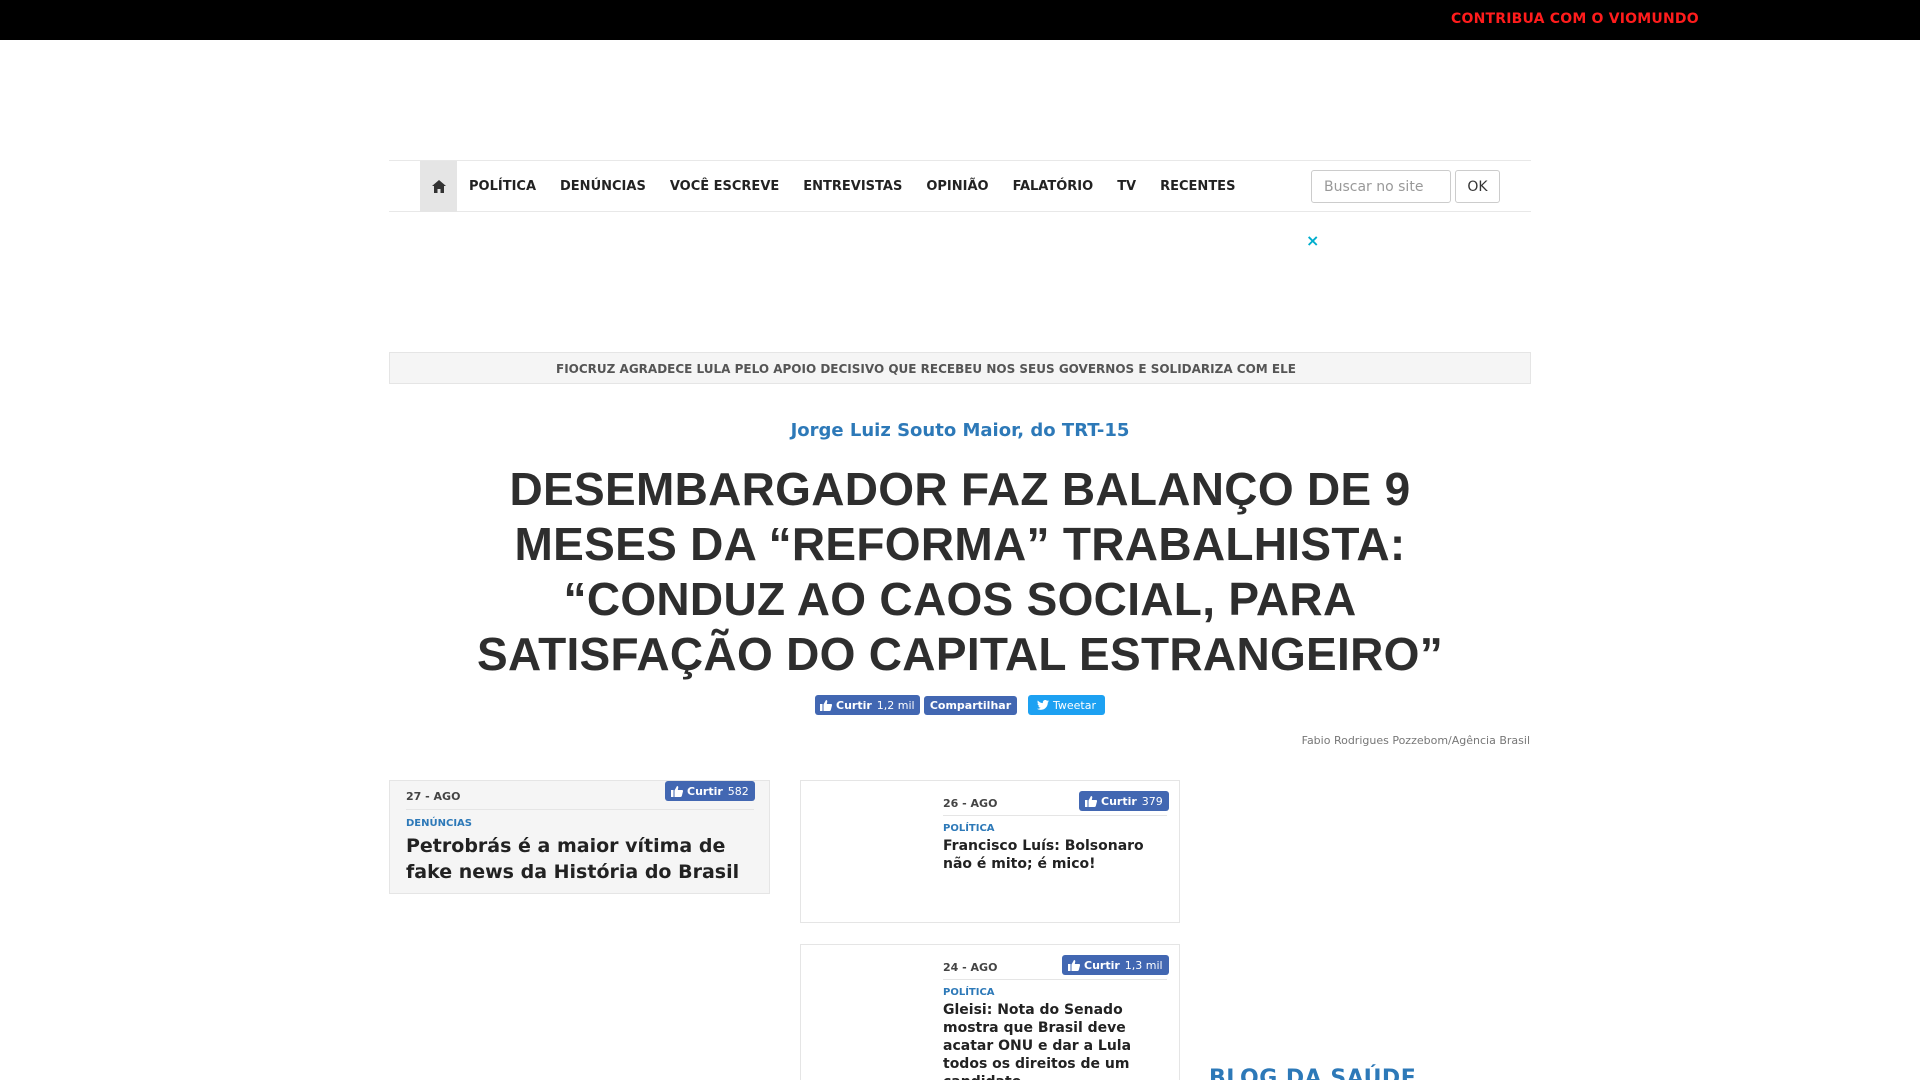 Image resolution: width=1920 pixels, height=1080 pixels. I want to click on nav-item-entrevistas: ENTREVISTAS, so click(852, 186).